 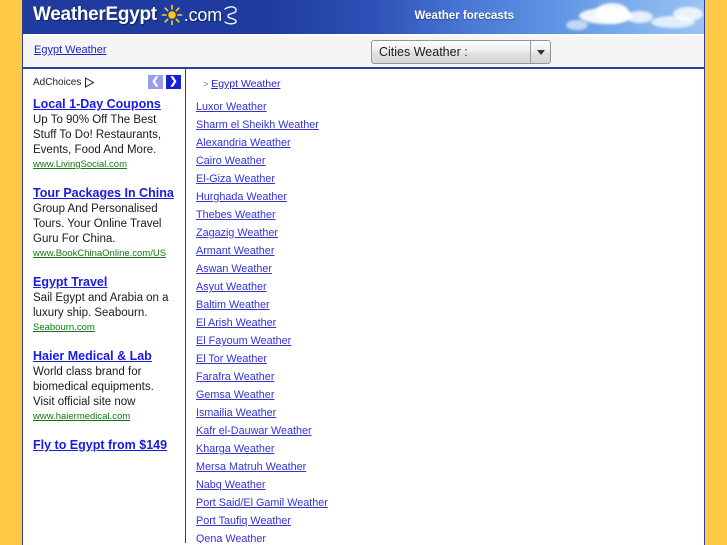 What do you see at coordinates (450, 233) in the screenshot?
I see `city-weather-link: Zagazig Weather` at bounding box center [450, 233].